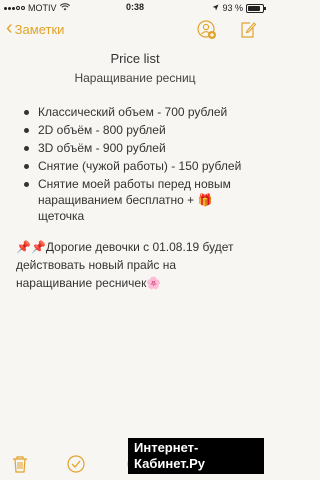 The height and width of the screenshot is (480, 320). Describe the element at coordinates (256, 8) in the screenshot. I see `battery-icon` at that location.